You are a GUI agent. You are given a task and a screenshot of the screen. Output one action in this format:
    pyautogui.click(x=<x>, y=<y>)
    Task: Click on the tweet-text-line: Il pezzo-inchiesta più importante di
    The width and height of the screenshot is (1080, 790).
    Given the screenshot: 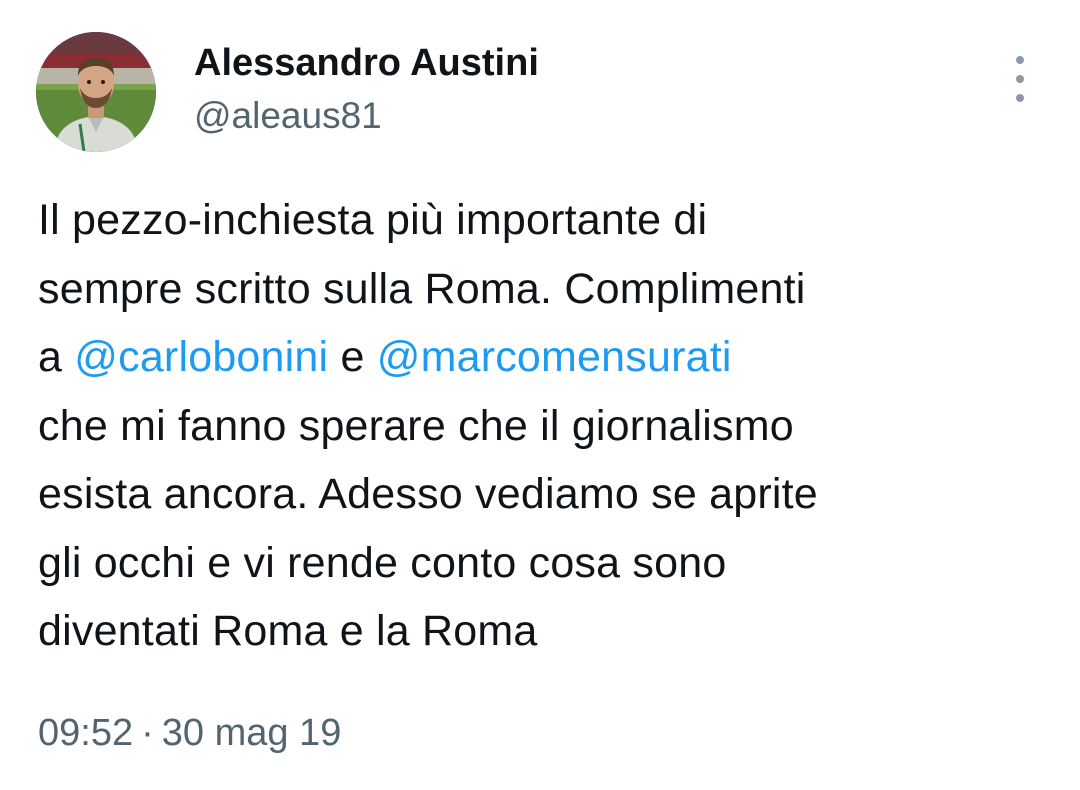 What is the action you would take?
    pyautogui.click(x=373, y=220)
    